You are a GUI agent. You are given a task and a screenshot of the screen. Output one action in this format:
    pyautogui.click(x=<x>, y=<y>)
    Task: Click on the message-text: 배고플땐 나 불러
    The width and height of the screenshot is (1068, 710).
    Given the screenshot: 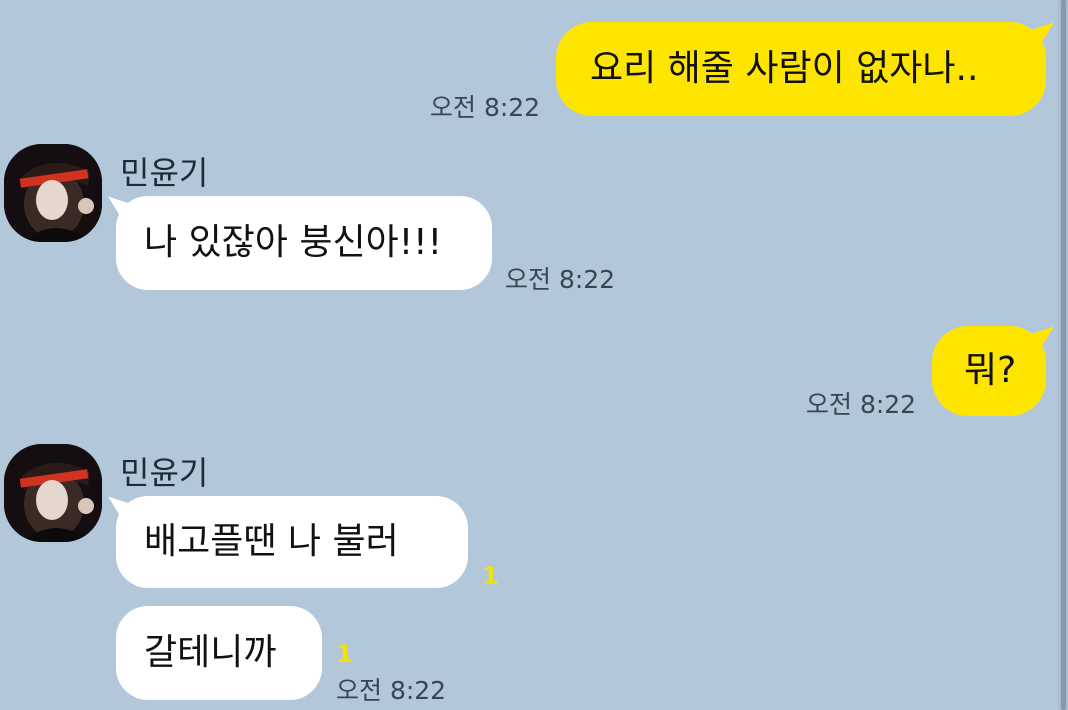 What is the action you would take?
    pyautogui.click(x=271, y=541)
    